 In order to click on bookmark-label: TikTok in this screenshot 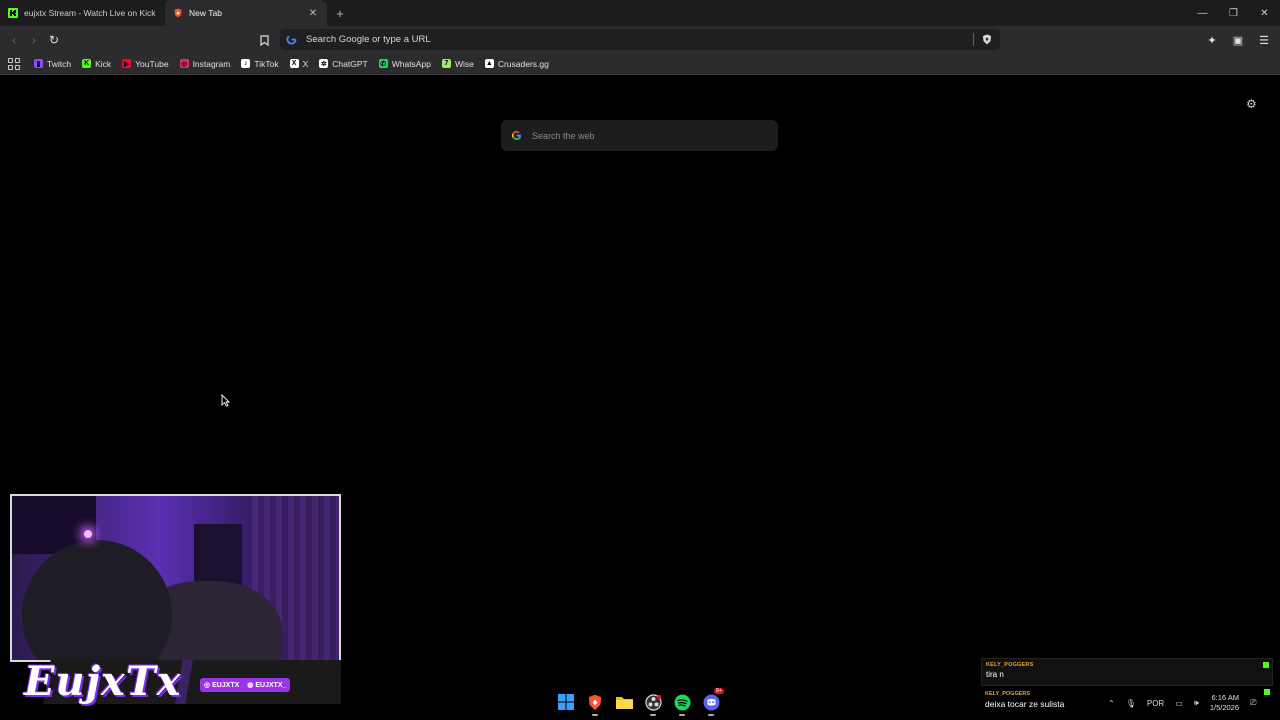, I will do `click(266, 63)`.